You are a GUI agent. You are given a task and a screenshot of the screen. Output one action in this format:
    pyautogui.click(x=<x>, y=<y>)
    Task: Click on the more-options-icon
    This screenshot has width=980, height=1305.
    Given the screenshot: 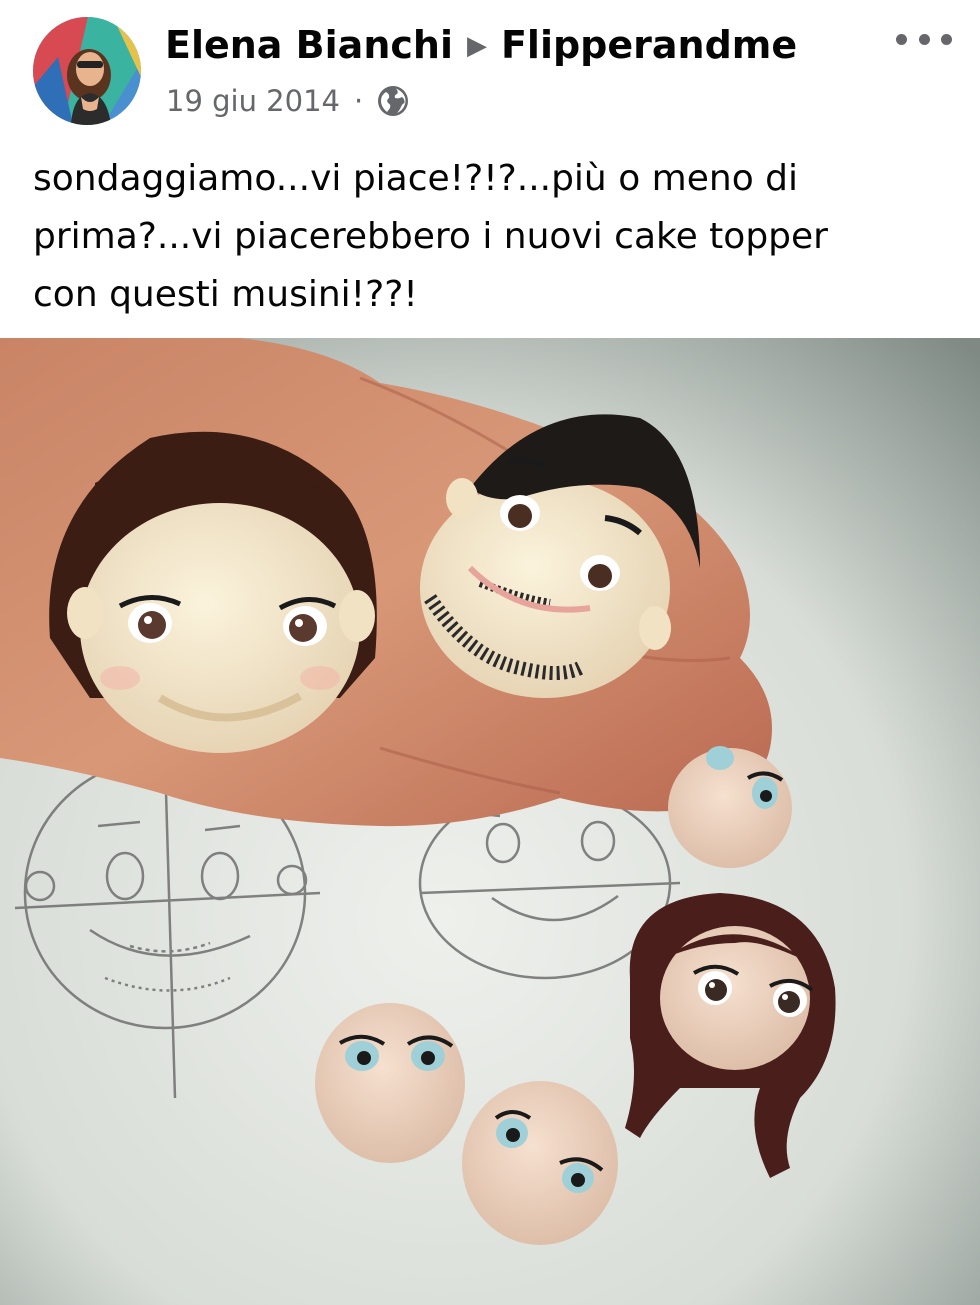 What is the action you would take?
    pyautogui.click(x=901, y=39)
    